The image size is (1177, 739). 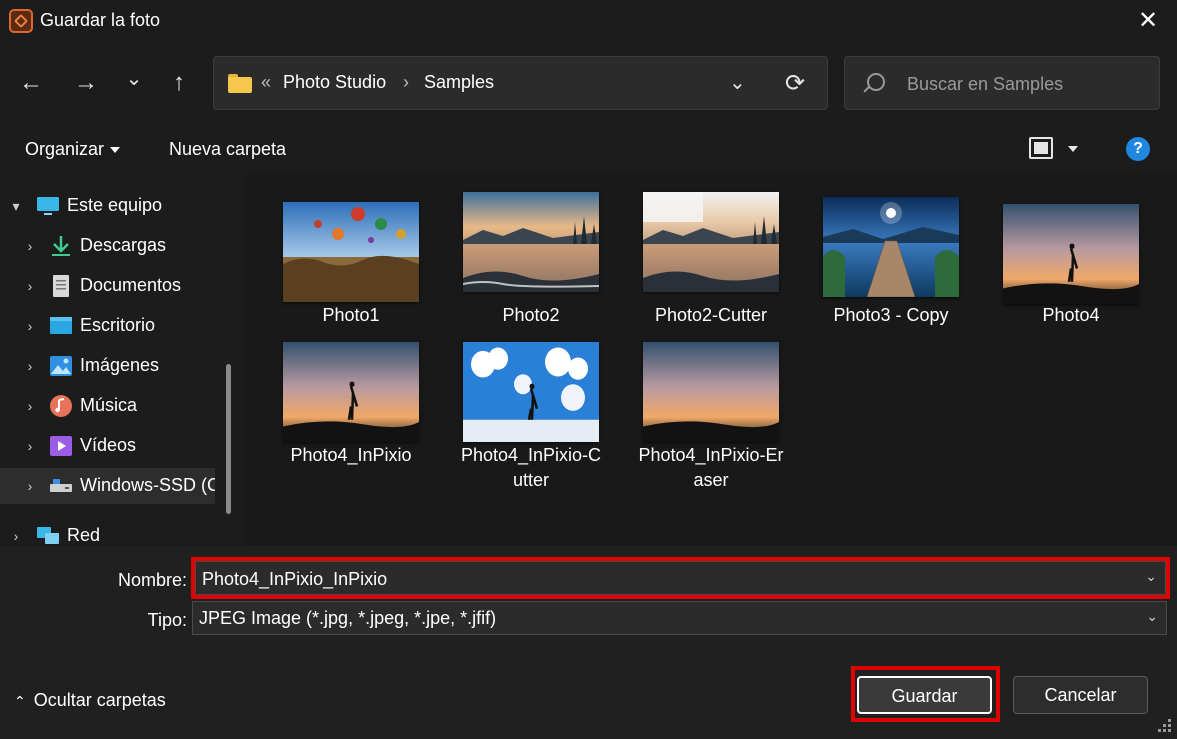 What do you see at coordinates (61, 446) in the screenshot?
I see `videos-icon` at bounding box center [61, 446].